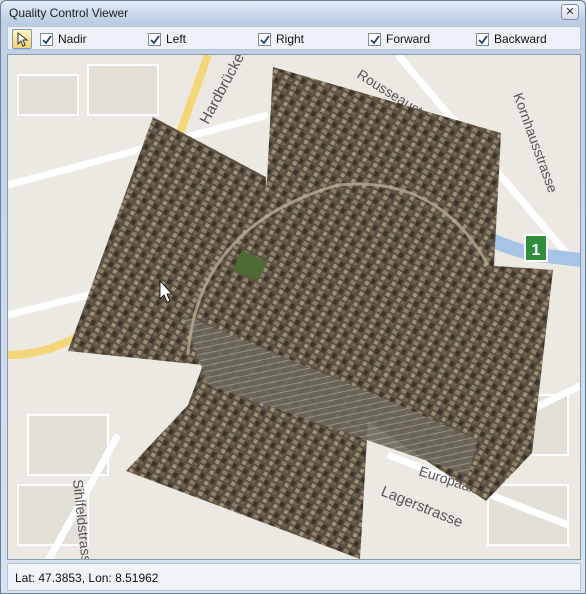 This screenshot has height=594, width=586. I want to click on select-tool-button, so click(22, 39).